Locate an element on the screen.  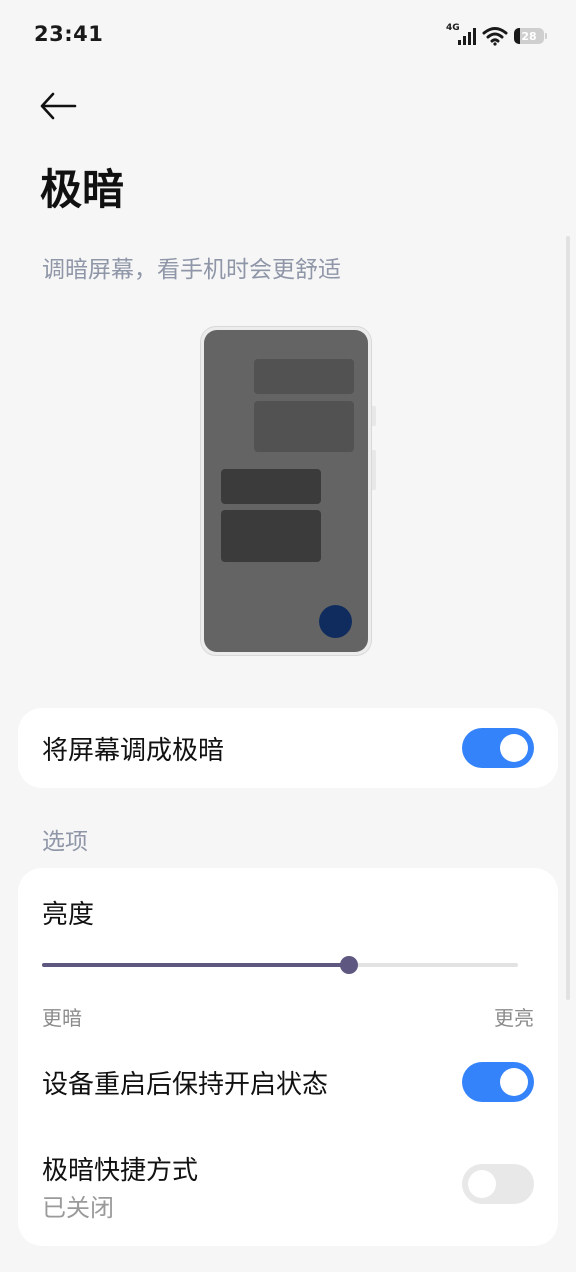
main-toggle-label: 将屏幕调成极暗 is located at coordinates (133, 751).